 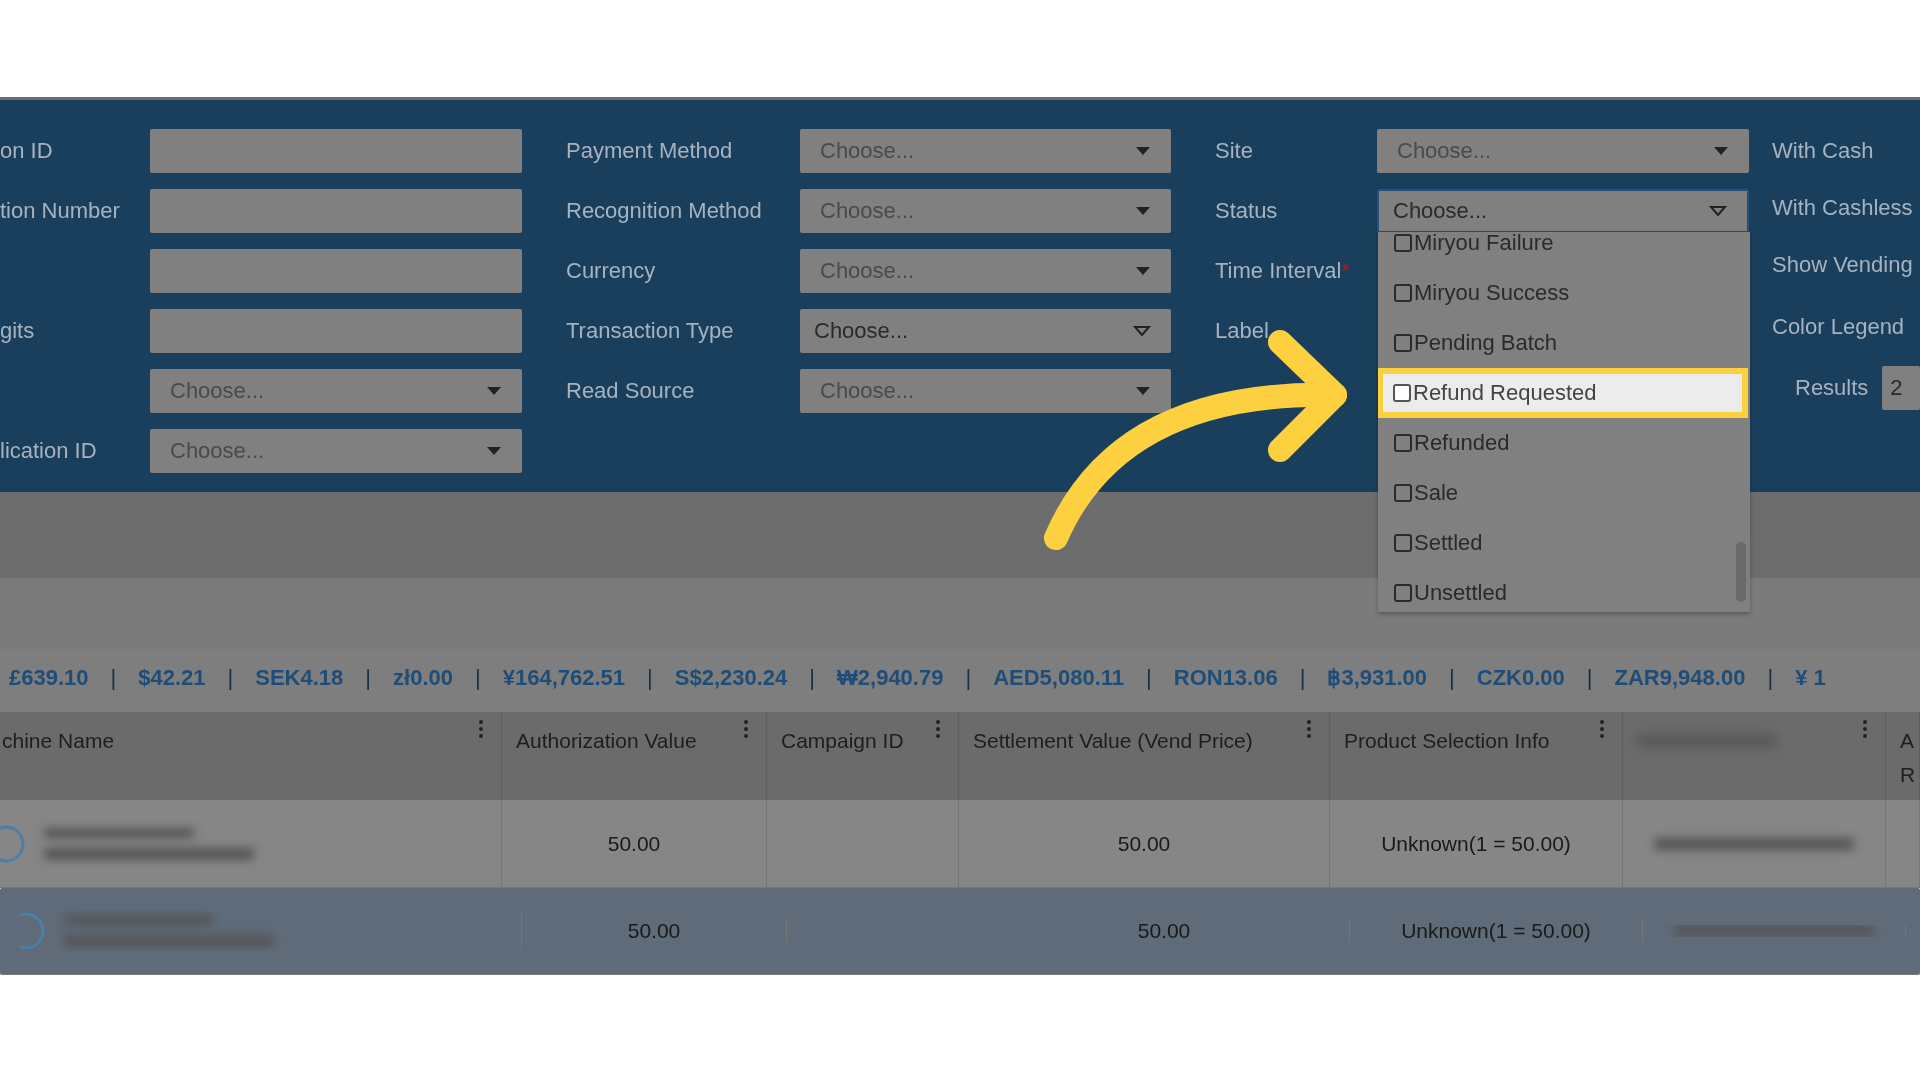 What do you see at coordinates (49, 677) in the screenshot?
I see `currency-total: £639.10` at bounding box center [49, 677].